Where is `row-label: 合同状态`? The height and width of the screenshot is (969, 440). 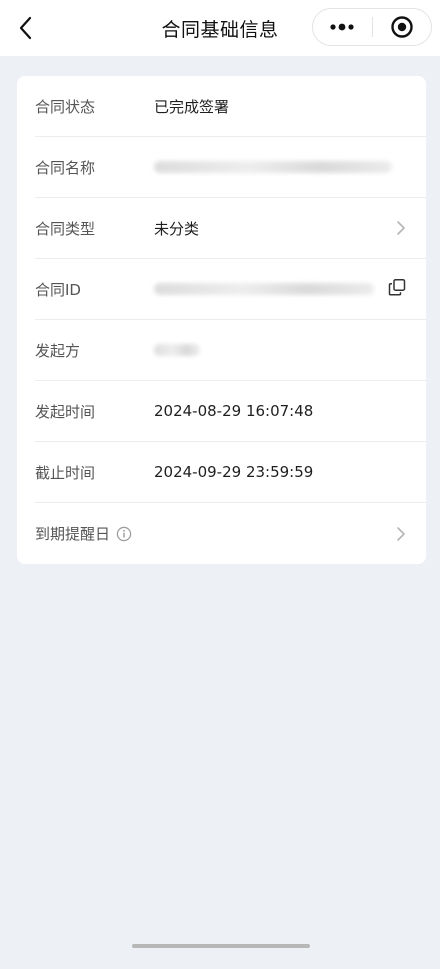 row-label: 合同状态 is located at coordinates (65, 106).